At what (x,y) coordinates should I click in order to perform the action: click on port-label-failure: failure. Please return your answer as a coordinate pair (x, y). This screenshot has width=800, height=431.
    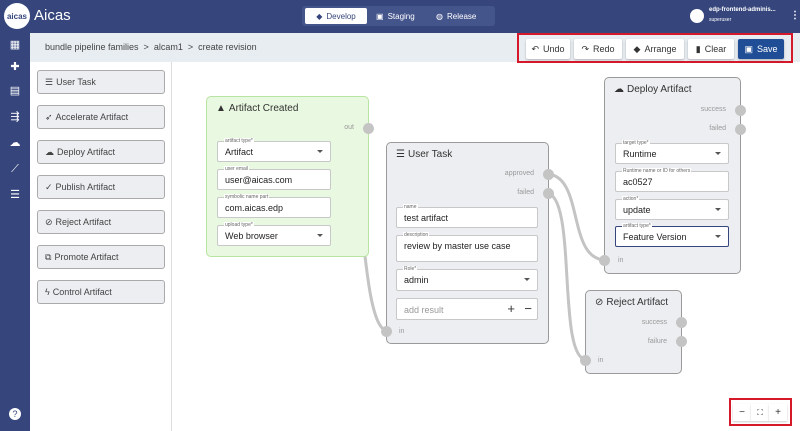
    Looking at the image, I should click on (657, 341).